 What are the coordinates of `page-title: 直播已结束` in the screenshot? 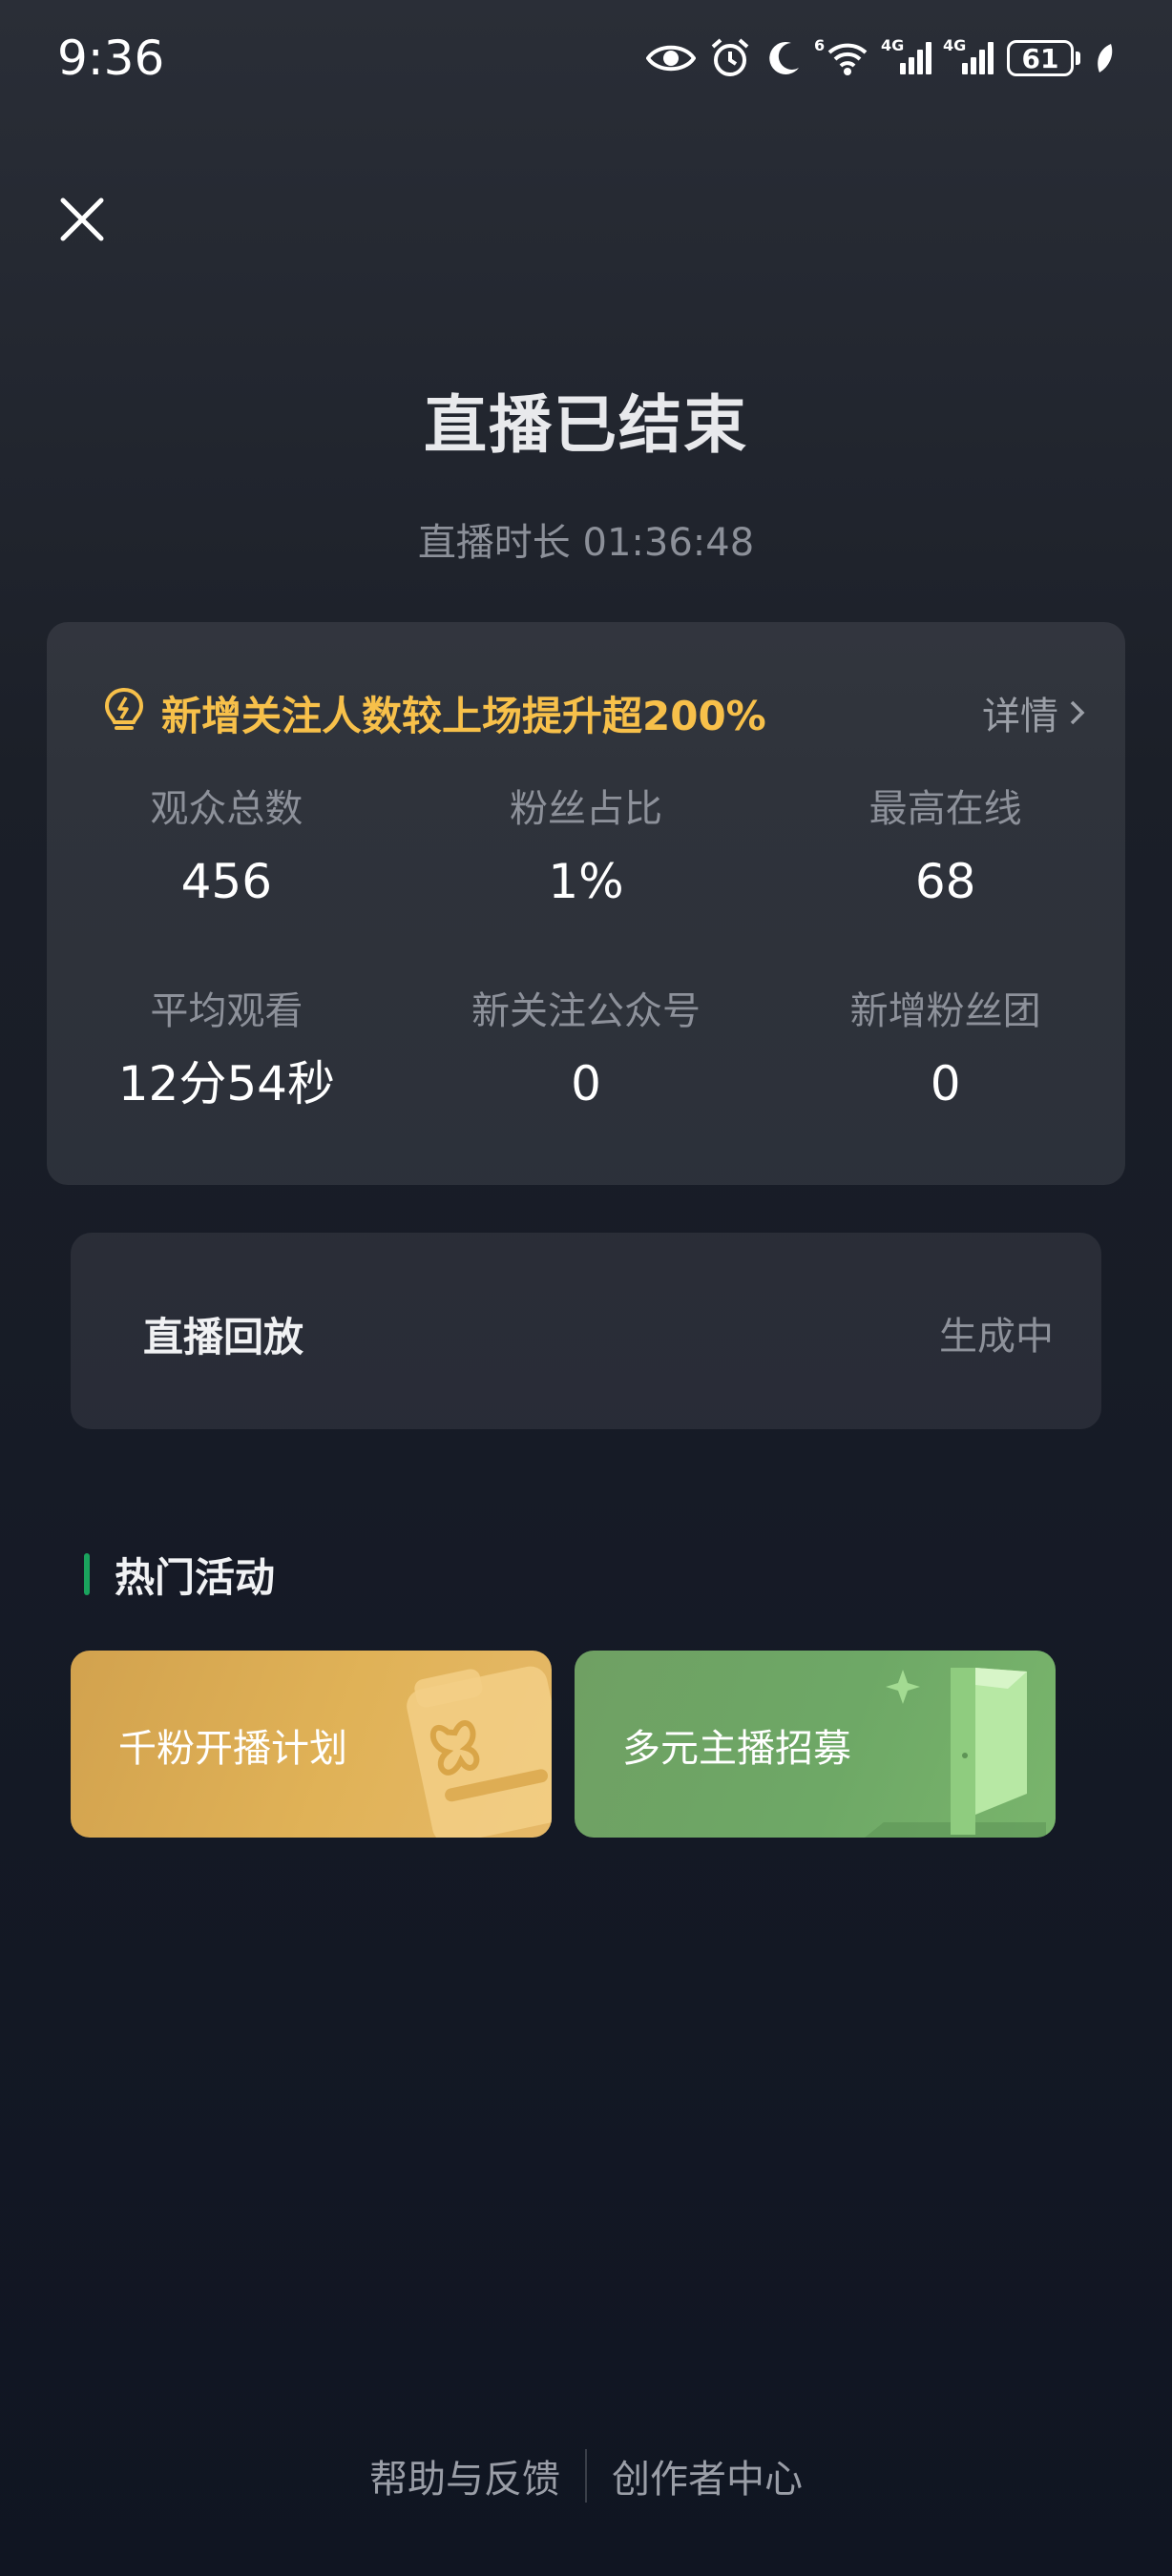 It's located at (586, 425).